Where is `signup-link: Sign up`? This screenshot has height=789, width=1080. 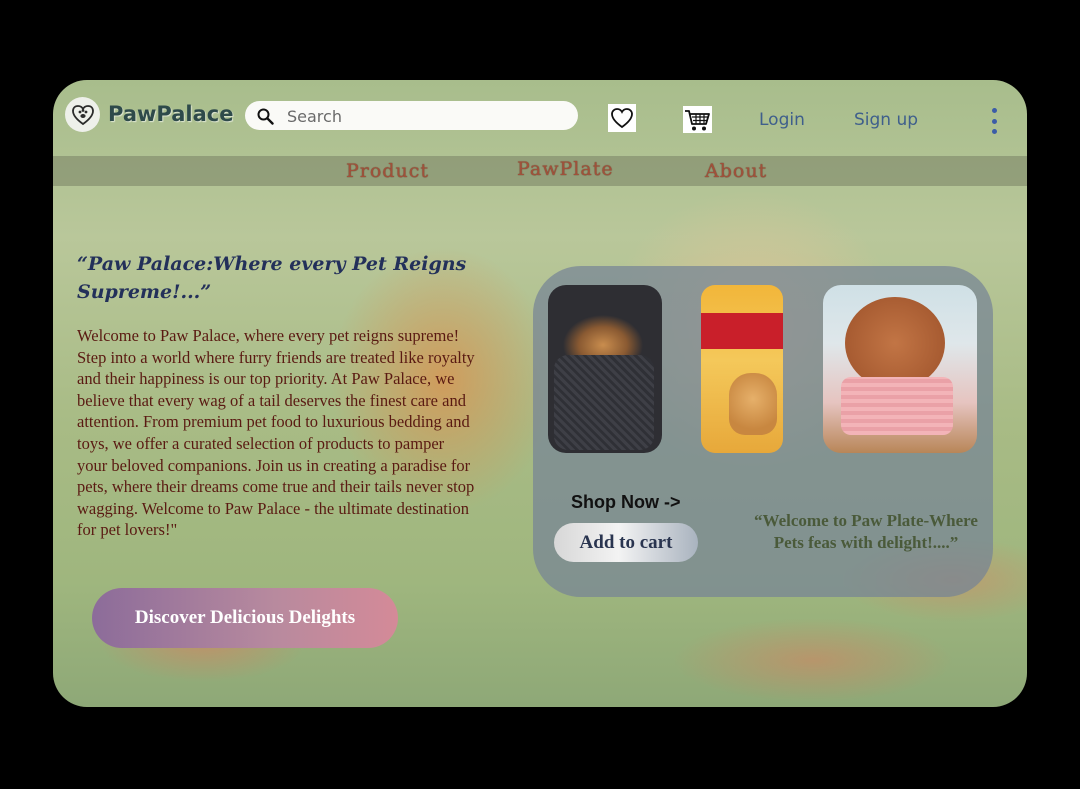 signup-link: Sign up is located at coordinates (886, 120).